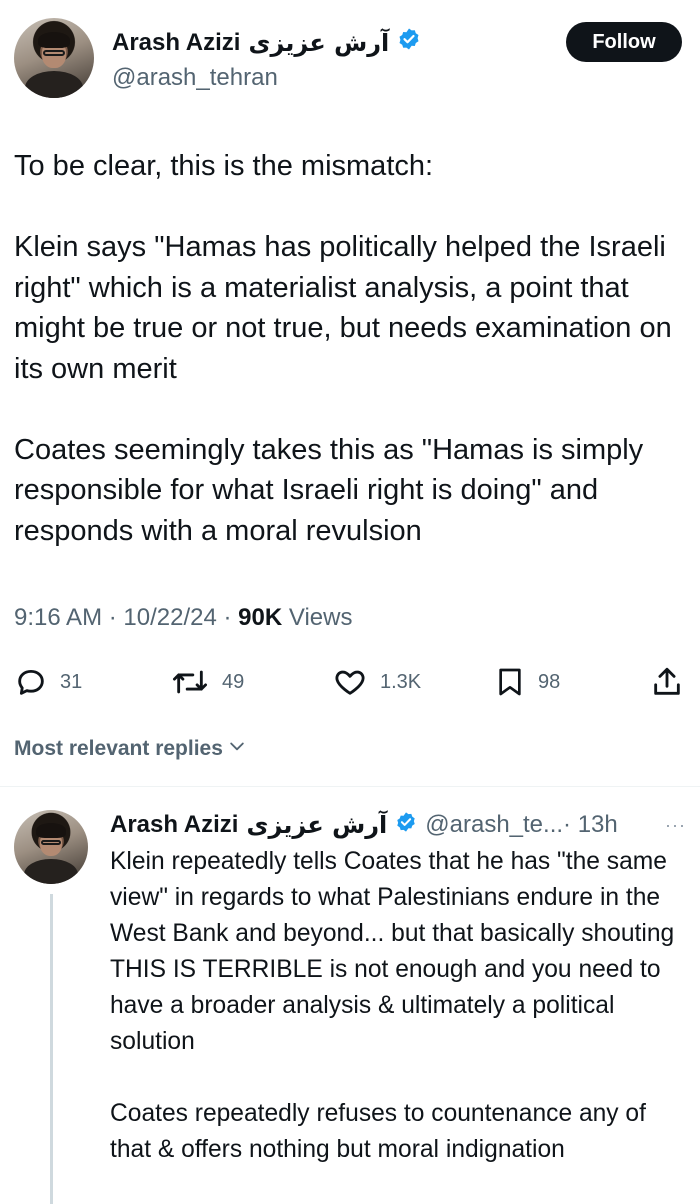 This screenshot has height=1204, width=700. What do you see at coordinates (176, 42) in the screenshot?
I see `author-name-latin: Arash Azizi` at bounding box center [176, 42].